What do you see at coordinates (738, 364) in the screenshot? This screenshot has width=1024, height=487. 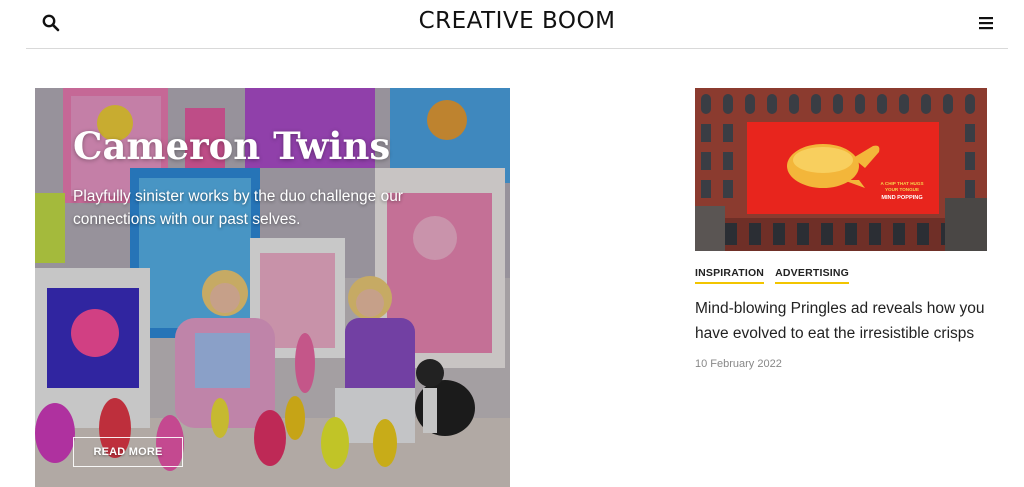 I see `article-date: 10 February 2022` at bounding box center [738, 364].